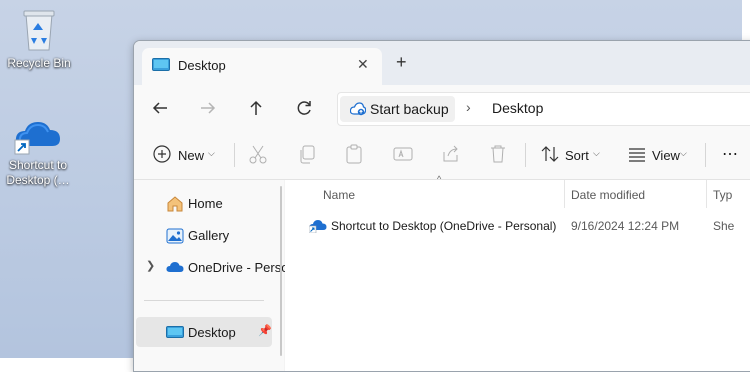  What do you see at coordinates (451, 154) in the screenshot?
I see `share-icon` at bounding box center [451, 154].